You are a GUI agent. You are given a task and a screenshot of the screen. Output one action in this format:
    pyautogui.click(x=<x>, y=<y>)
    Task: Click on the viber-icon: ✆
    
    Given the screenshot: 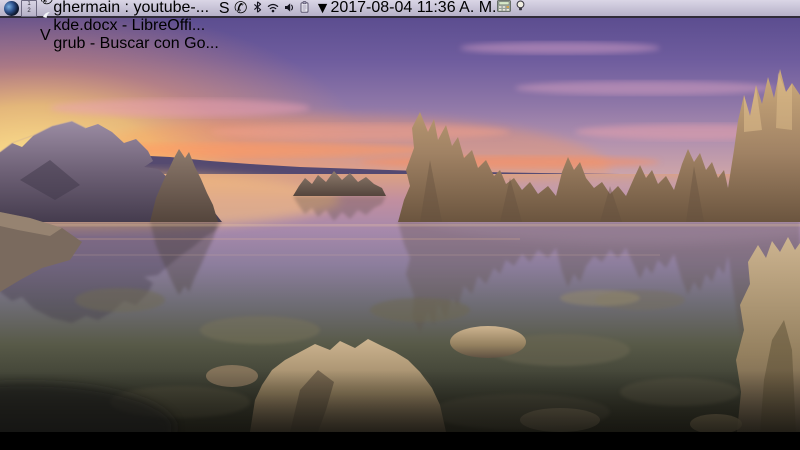 What is the action you would take?
    pyautogui.click(x=46, y=4)
    